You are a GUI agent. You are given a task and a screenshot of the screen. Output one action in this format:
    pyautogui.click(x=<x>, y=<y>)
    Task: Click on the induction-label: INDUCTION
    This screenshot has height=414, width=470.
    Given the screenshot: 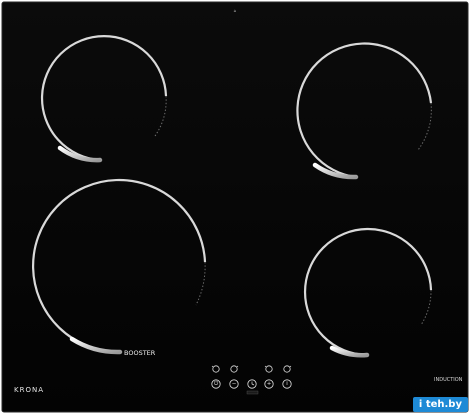 What is the action you would take?
    pyautogui.click(x=448, y=380)
    